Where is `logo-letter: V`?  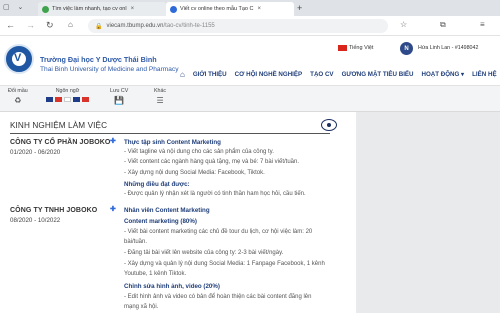
logo-letter: V is located at coordinates (18, 58).